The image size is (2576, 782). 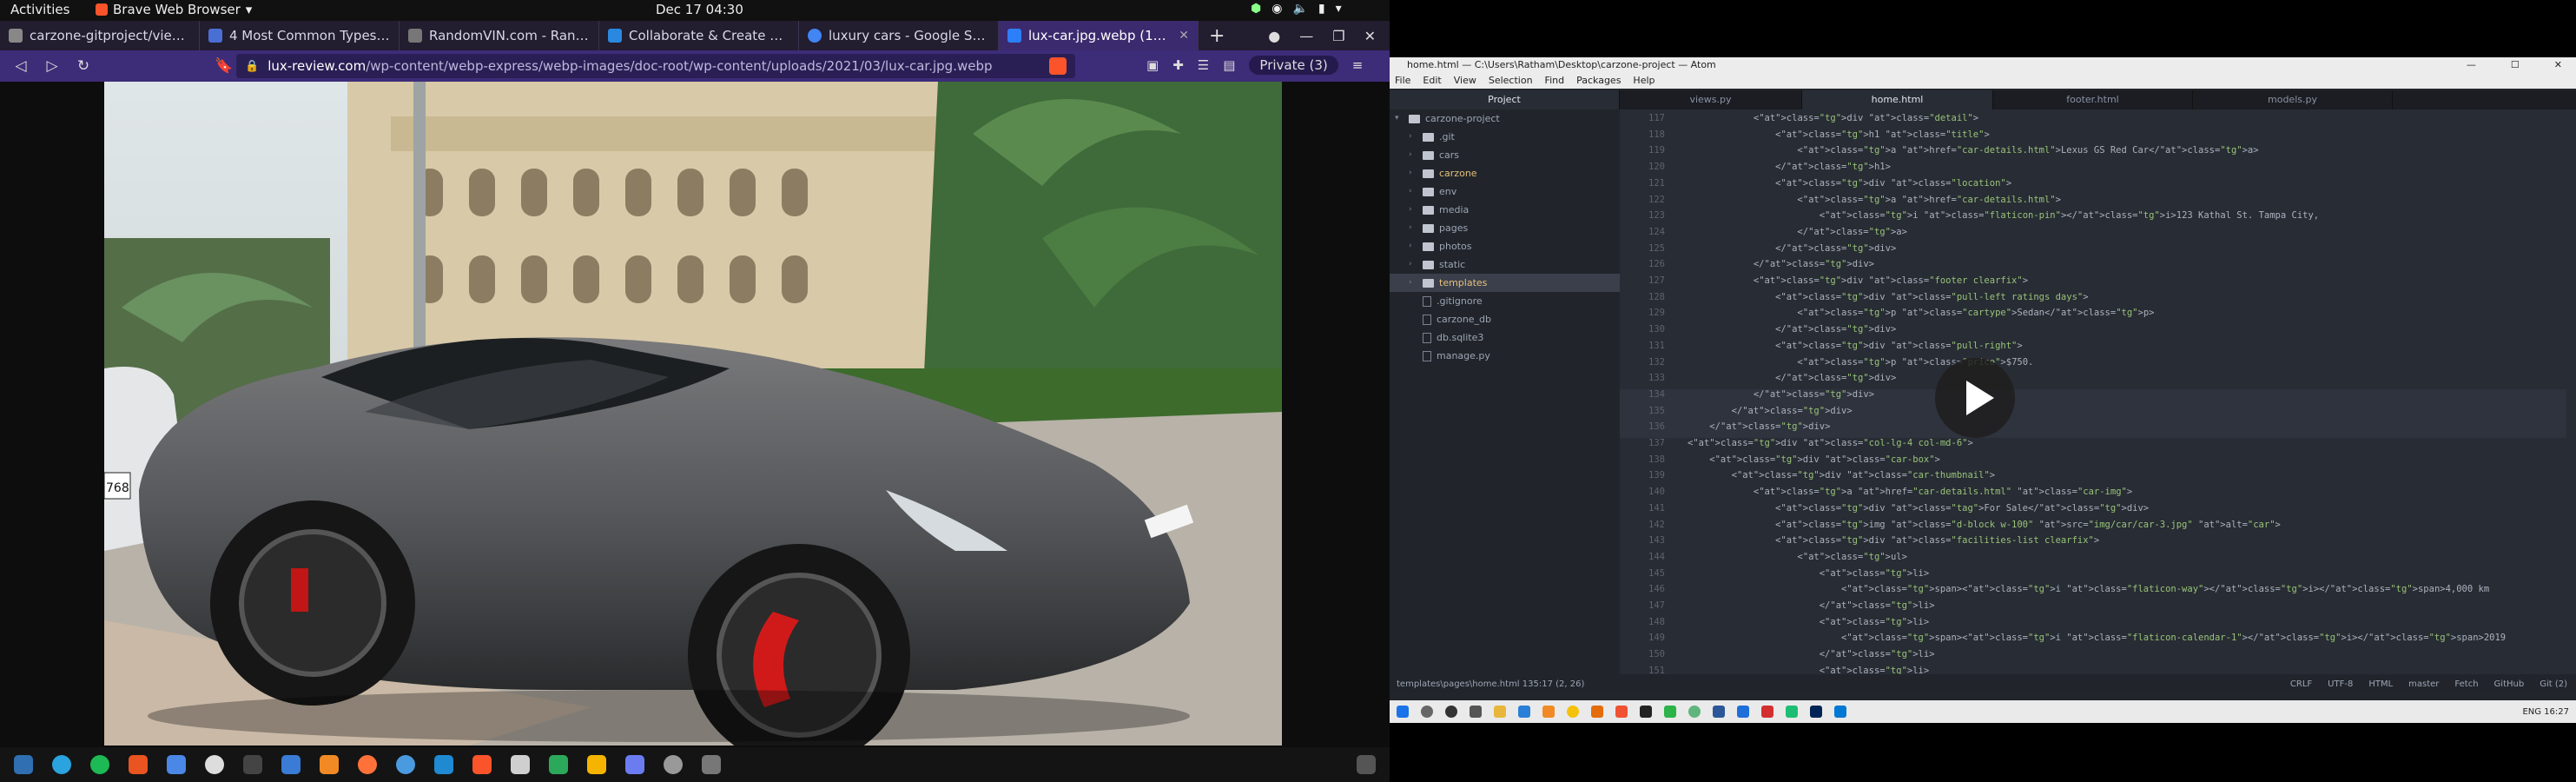 What do you see at coordinates (1505, 301) in the screenshot?
I see `tree-item-gitignore: .gitignore` at bounding box center [1505, 301].